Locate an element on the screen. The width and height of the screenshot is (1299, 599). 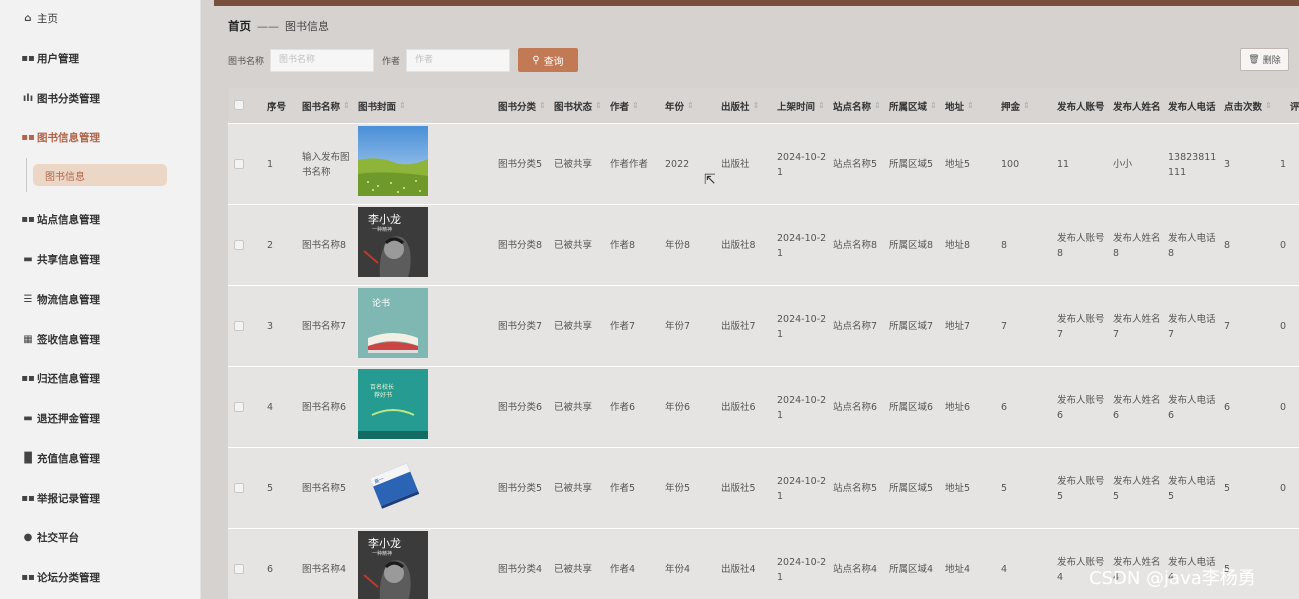
cell-clicks: 3 is located at coordinates (1227, 164).